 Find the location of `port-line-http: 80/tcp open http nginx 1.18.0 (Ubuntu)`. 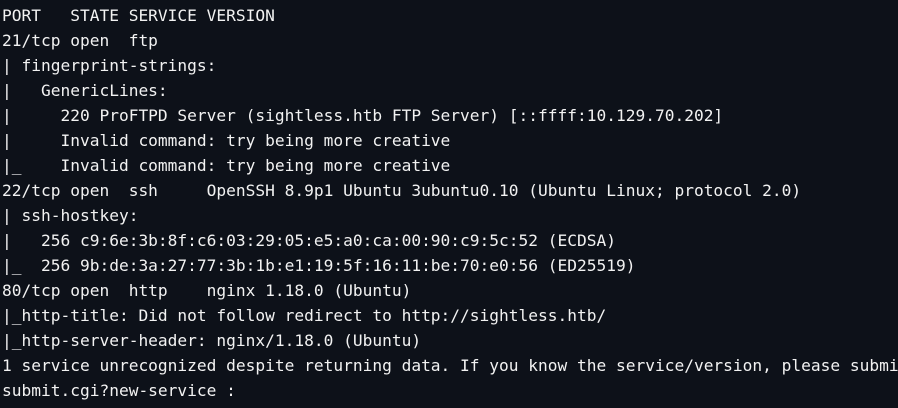

port-line-http: 80/tcp open http nginx 1.18.0 (Ubuntu) is located at coordinates (207, 290).